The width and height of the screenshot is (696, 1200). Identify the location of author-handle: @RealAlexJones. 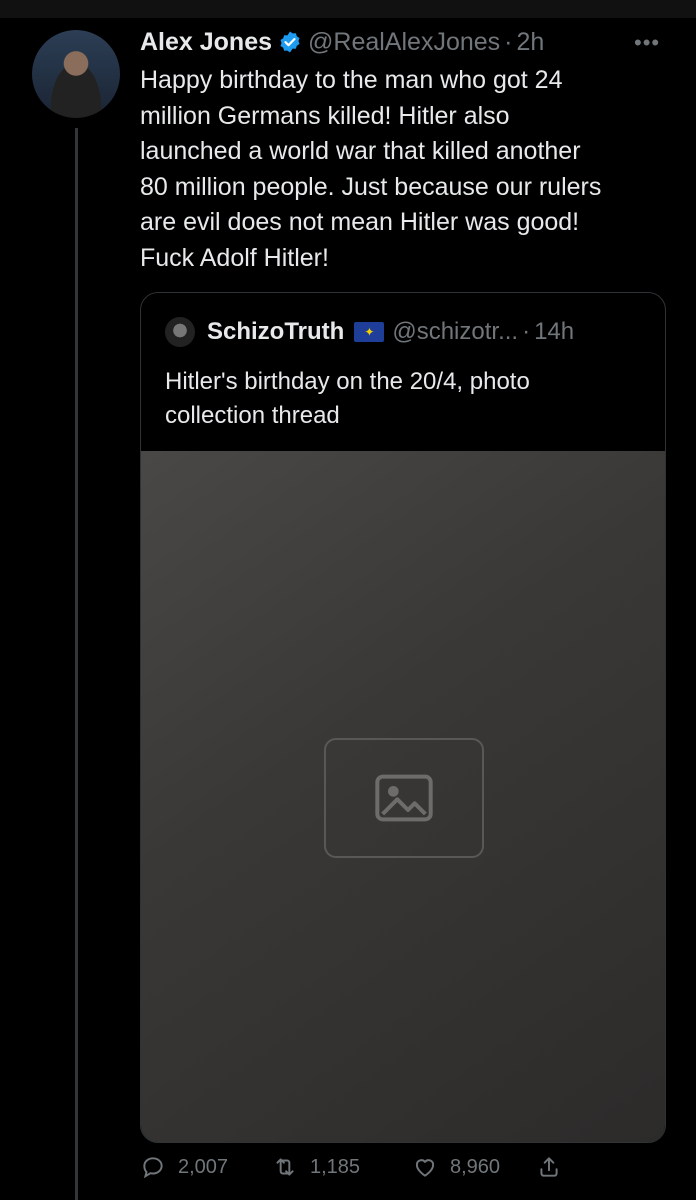
(404, 42).